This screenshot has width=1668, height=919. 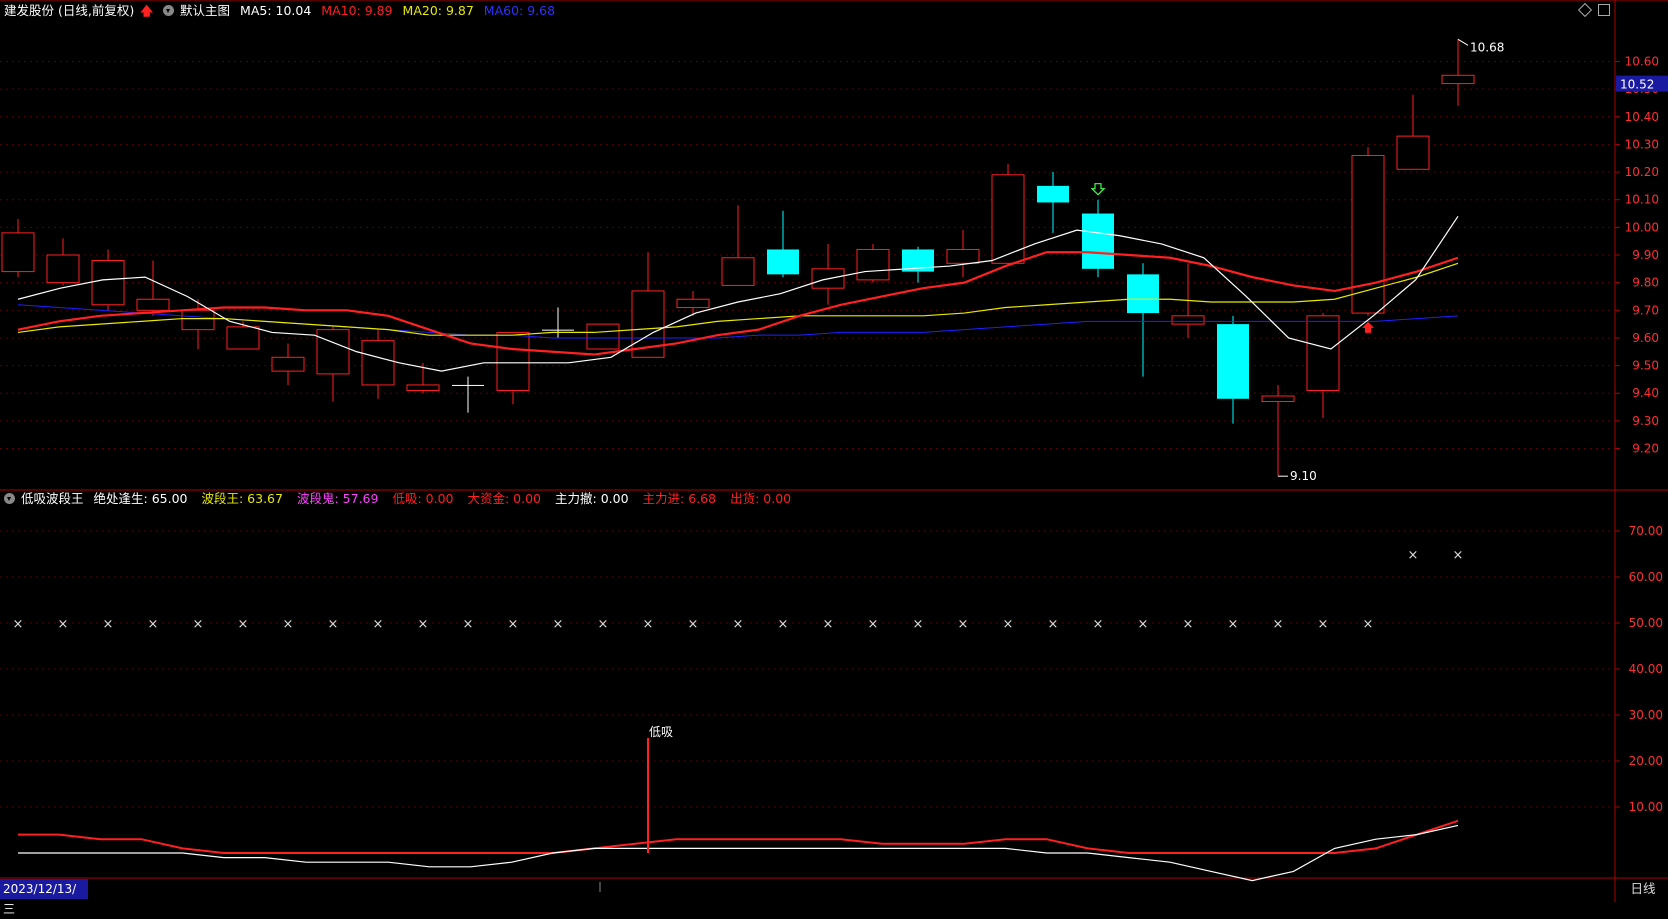 I want to click on indicator-tick-label: 50.00, so click(x=1646, y=623).